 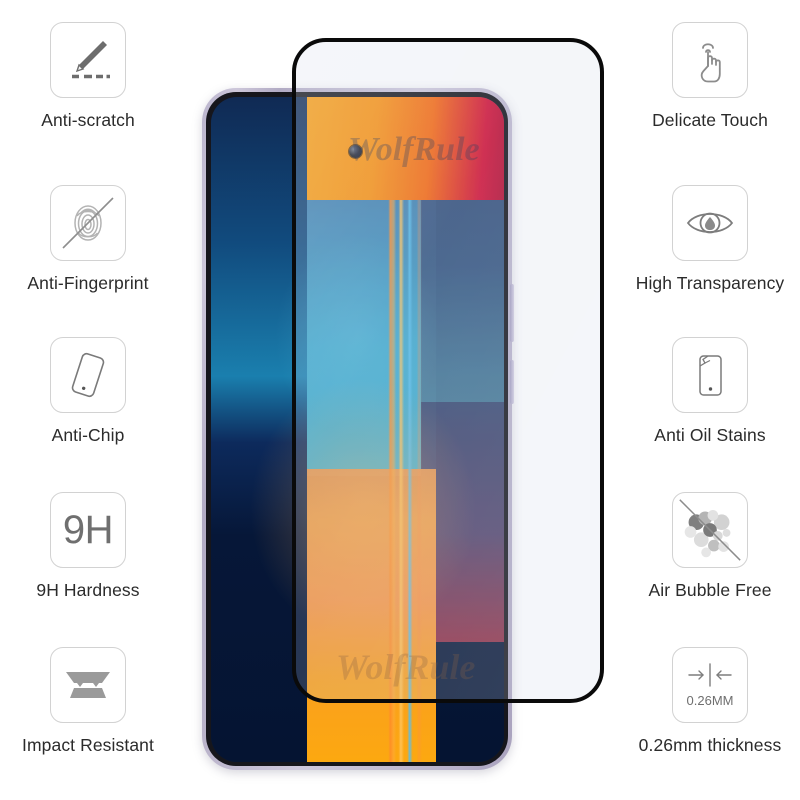 What do you see at coordinates (710, 685) in the screenshot?
I see `thickness-arrows-icon: 0.26MM` at bounding box center [710, 685].